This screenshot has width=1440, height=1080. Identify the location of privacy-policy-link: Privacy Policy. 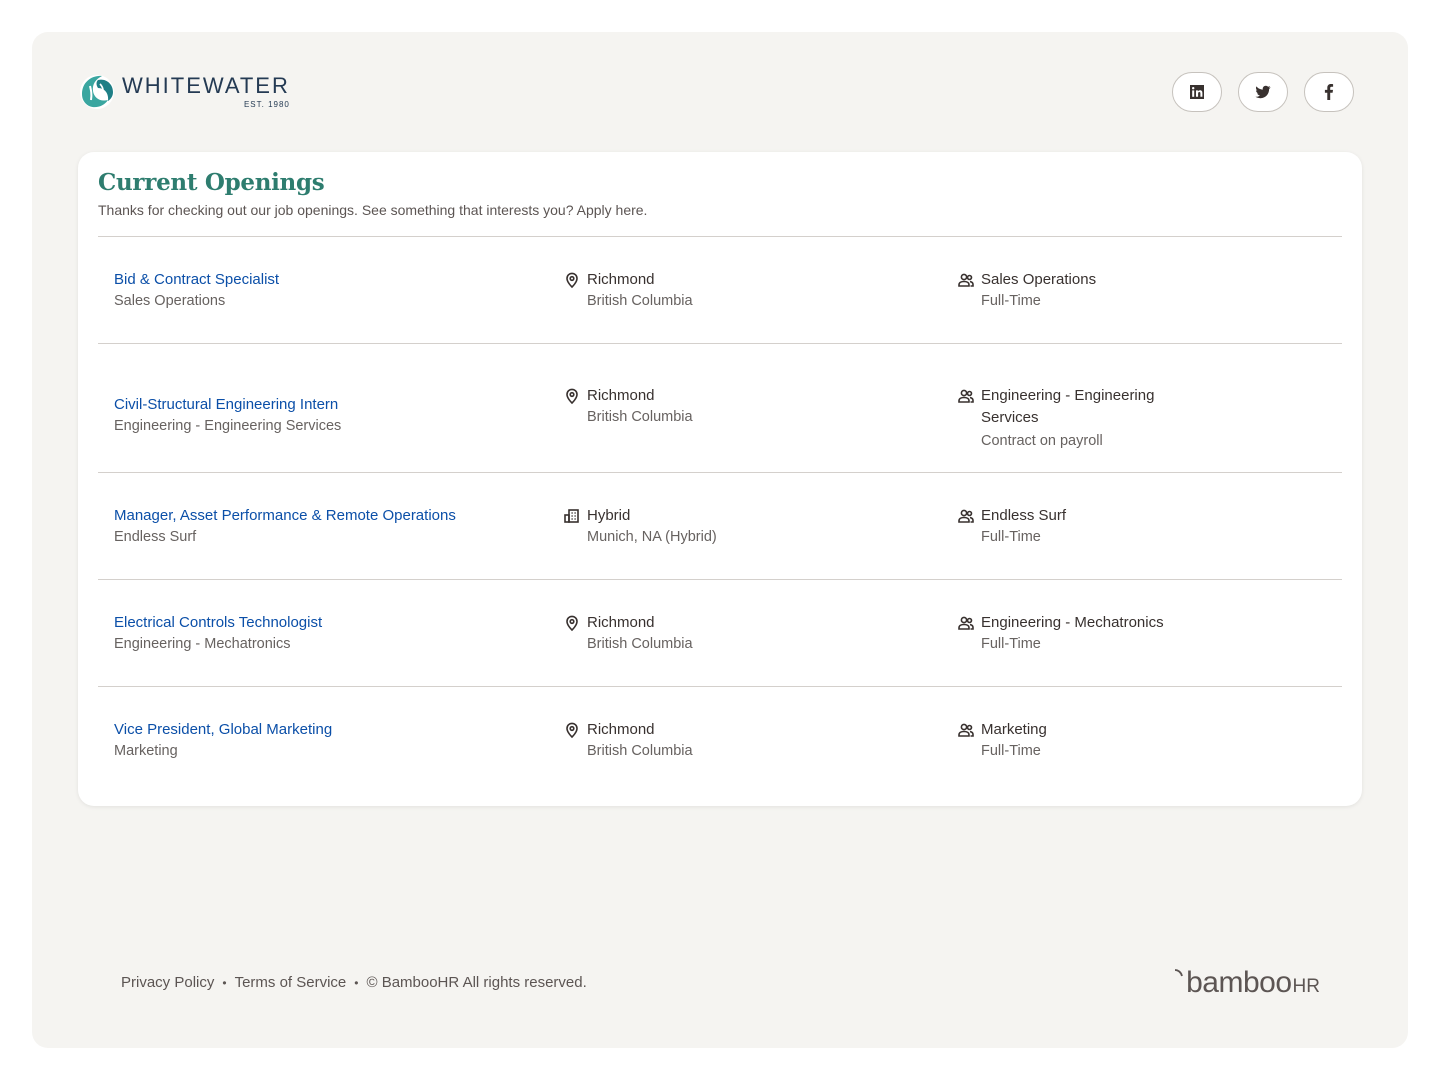
(167, 982).